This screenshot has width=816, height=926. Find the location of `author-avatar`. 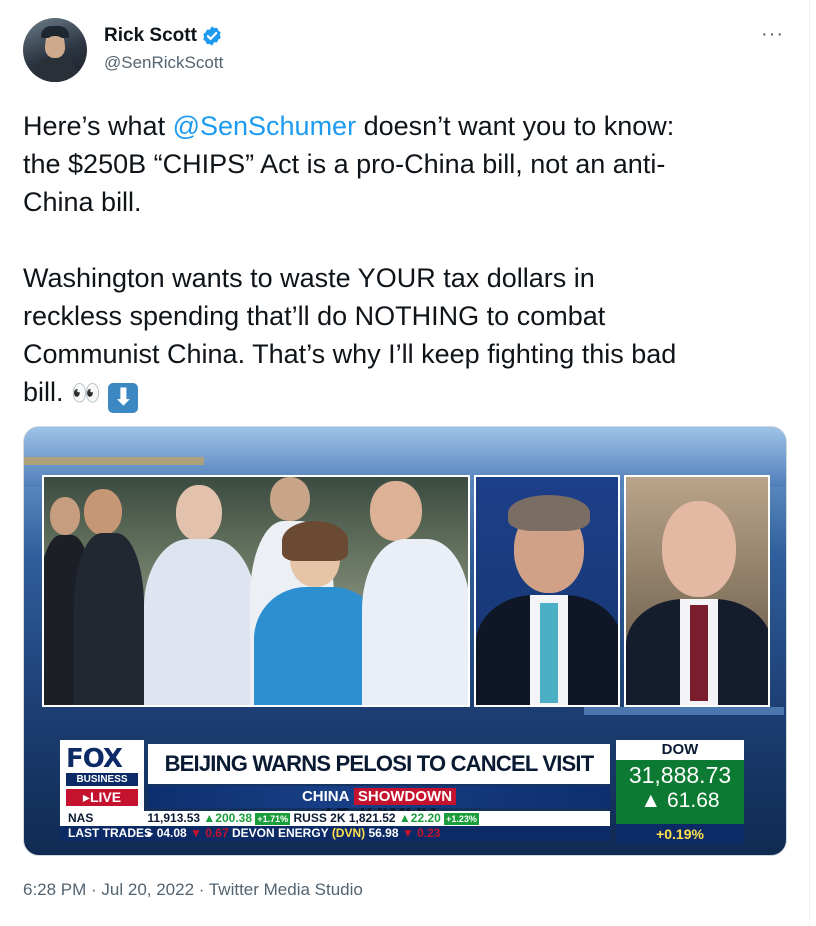

author-avatar is located at coordinates (55, 50).